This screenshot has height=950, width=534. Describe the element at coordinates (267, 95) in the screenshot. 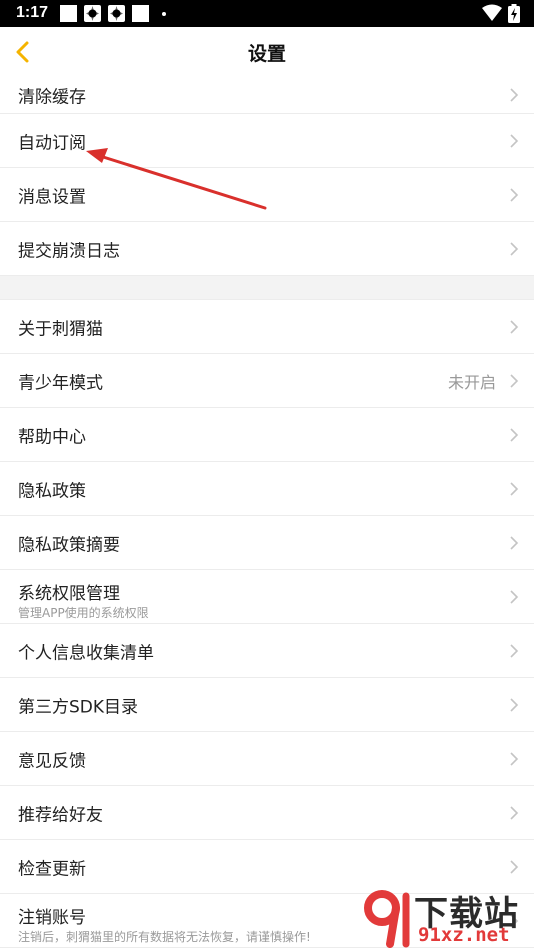

I see `settings-row: 清除缓存` at that location.